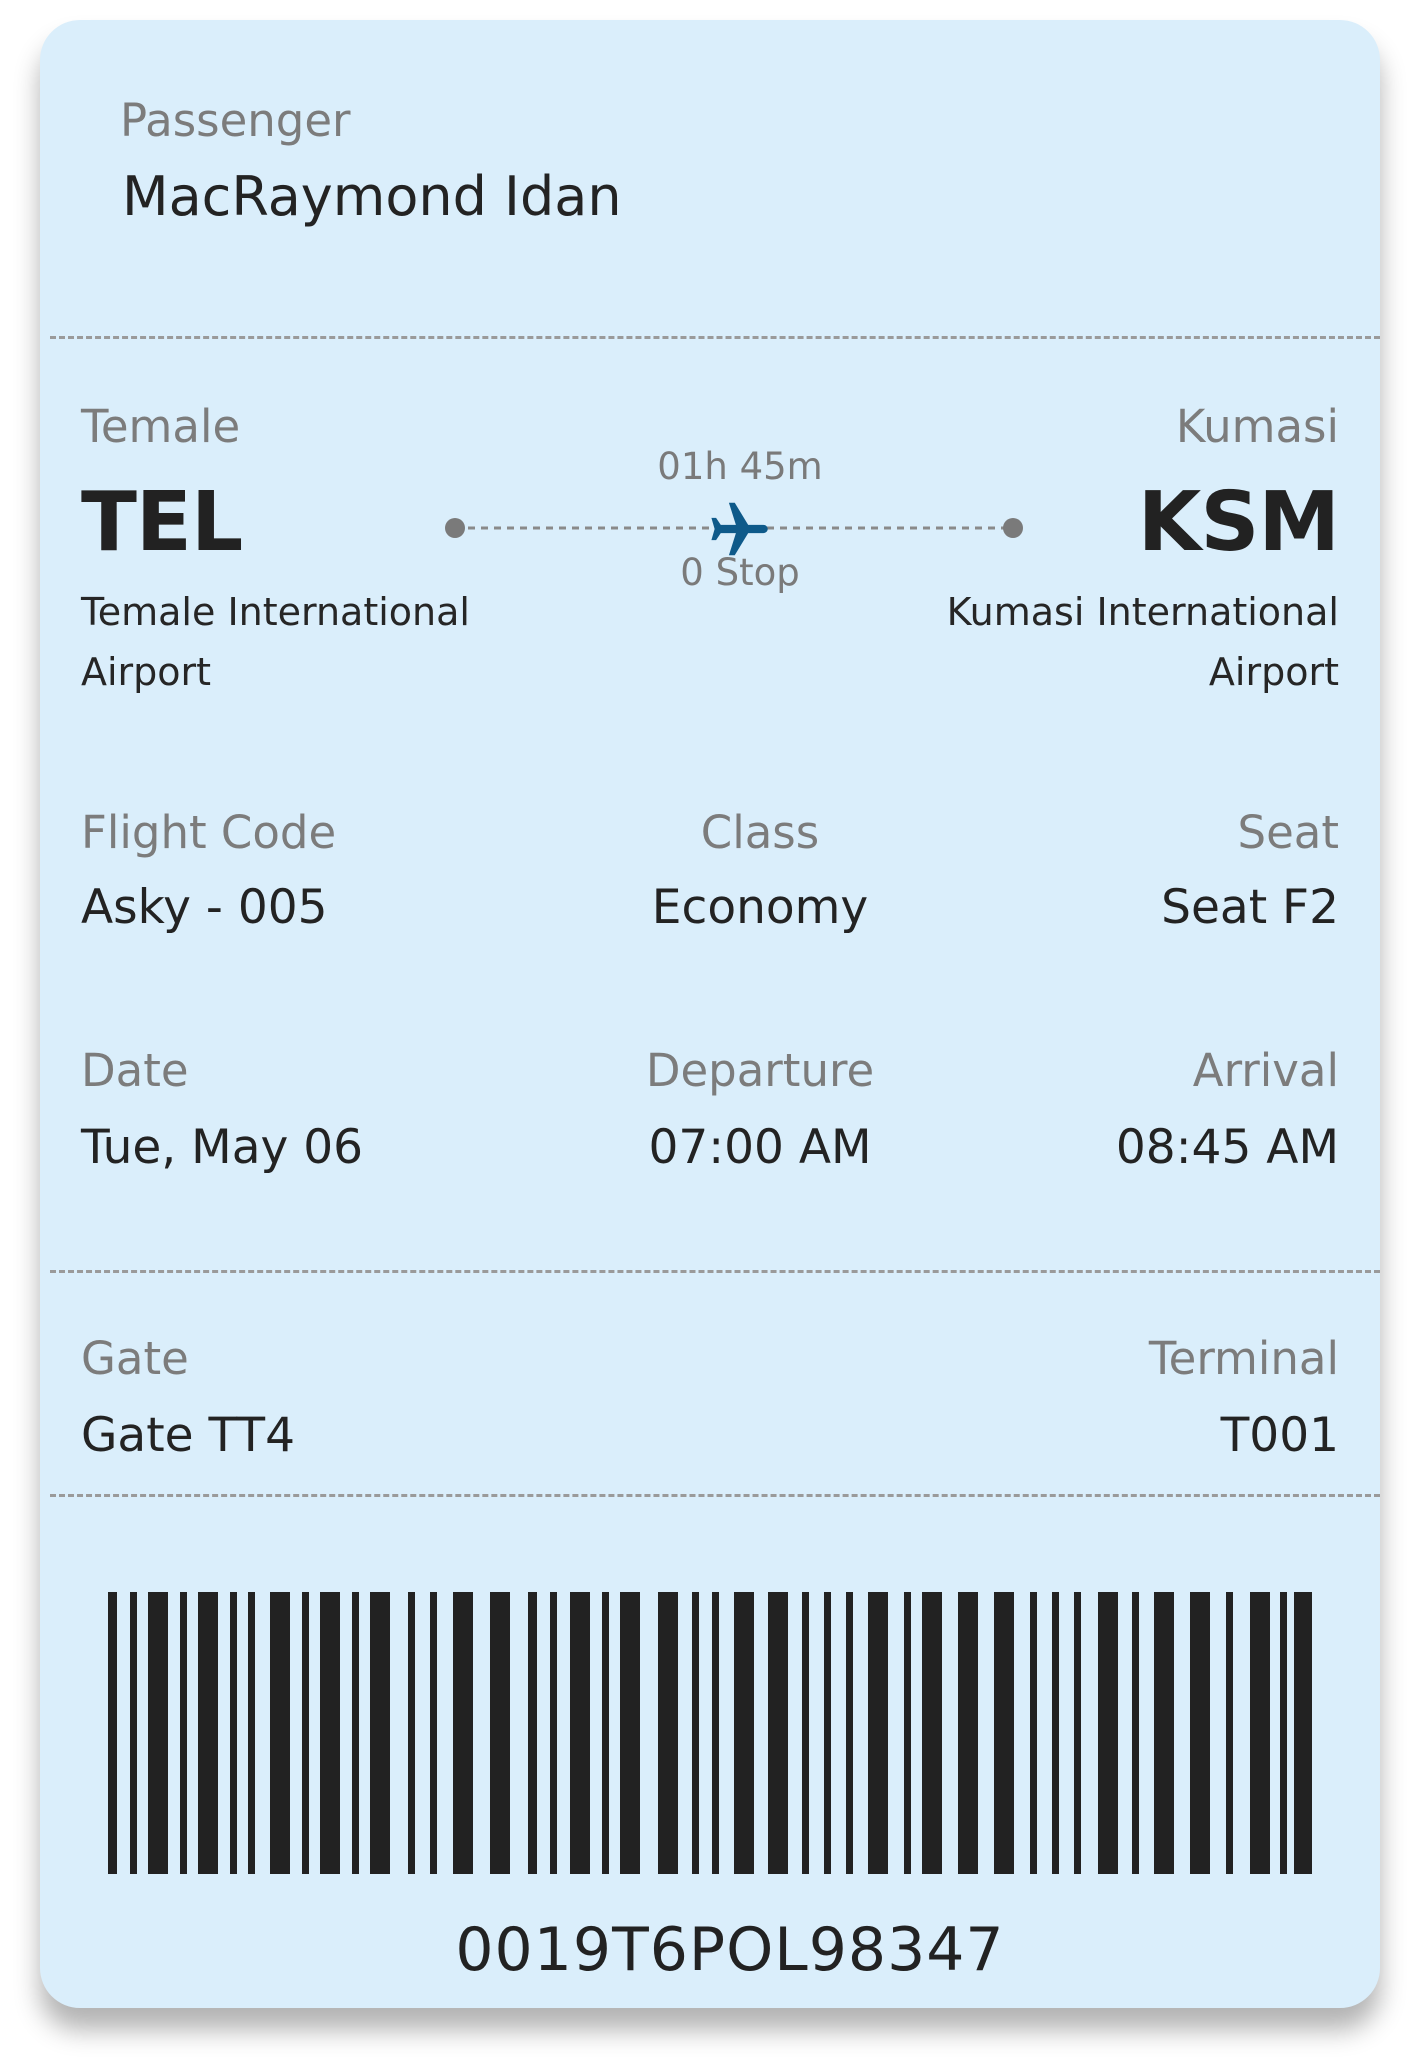 The image size is (1420, 2072). I want to click on terminal-value: T001, so click(1279, 1435).